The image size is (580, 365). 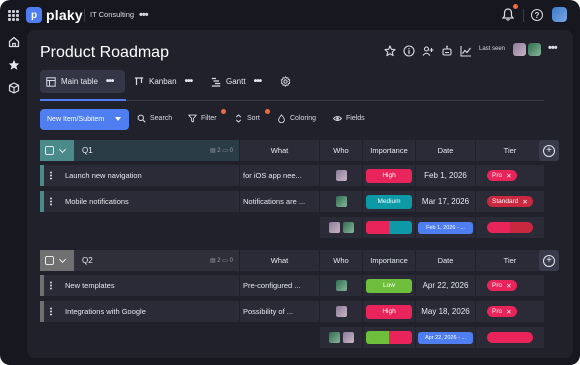 I want to click on workspace-more-icon: •••, so click(x=144, y=15).